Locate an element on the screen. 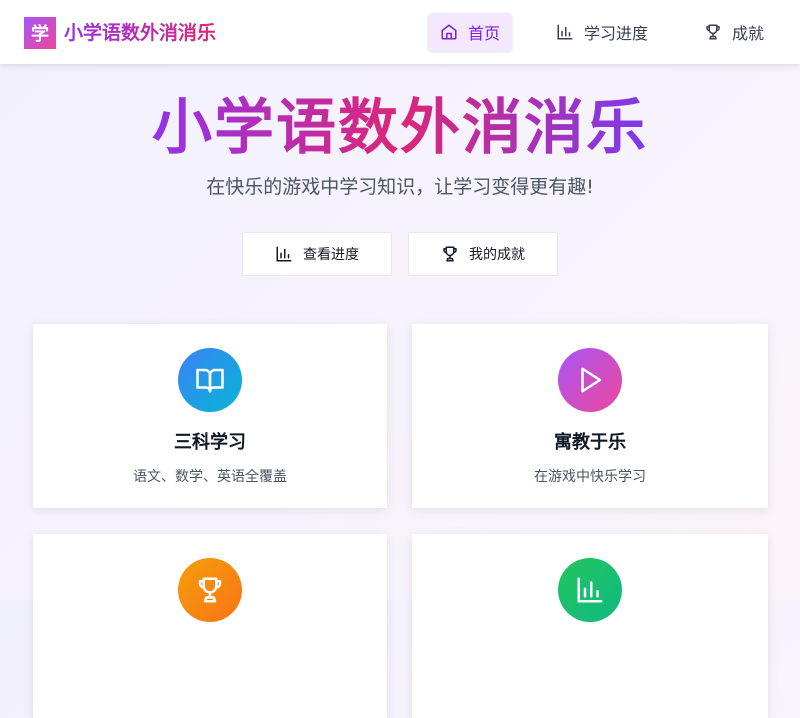 This screenshot has width=800, height=718. nav-progress-label: 学习进度 is located at coordinates (616, 33).